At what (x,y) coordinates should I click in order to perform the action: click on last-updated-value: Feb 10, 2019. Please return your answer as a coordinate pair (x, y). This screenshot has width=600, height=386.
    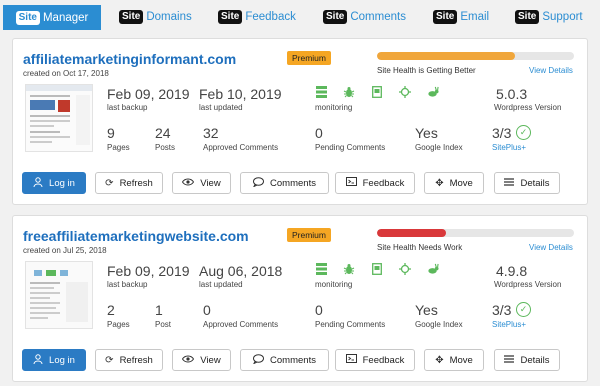
    Looking at the image, I should click on (240, 94).